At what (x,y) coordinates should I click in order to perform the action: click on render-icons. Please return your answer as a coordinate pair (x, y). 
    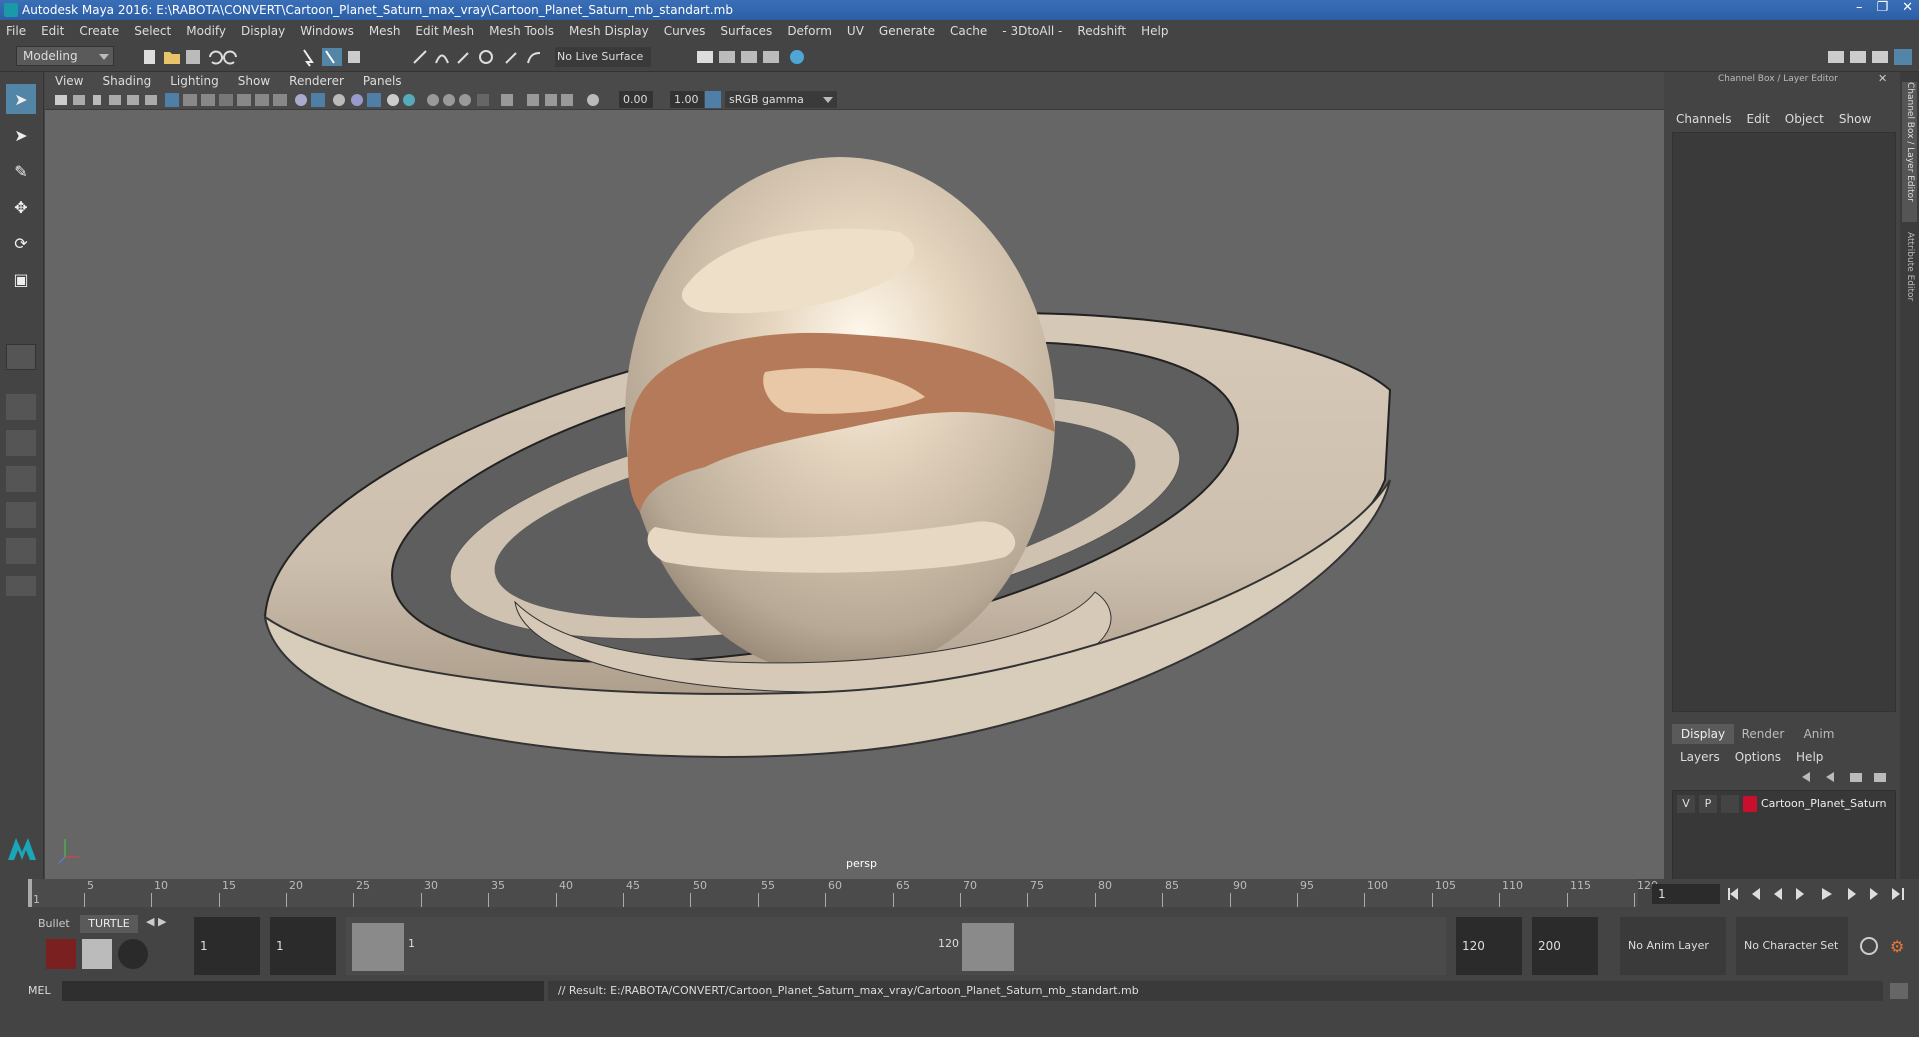
    Looking at the image, I should click on (755, 57).